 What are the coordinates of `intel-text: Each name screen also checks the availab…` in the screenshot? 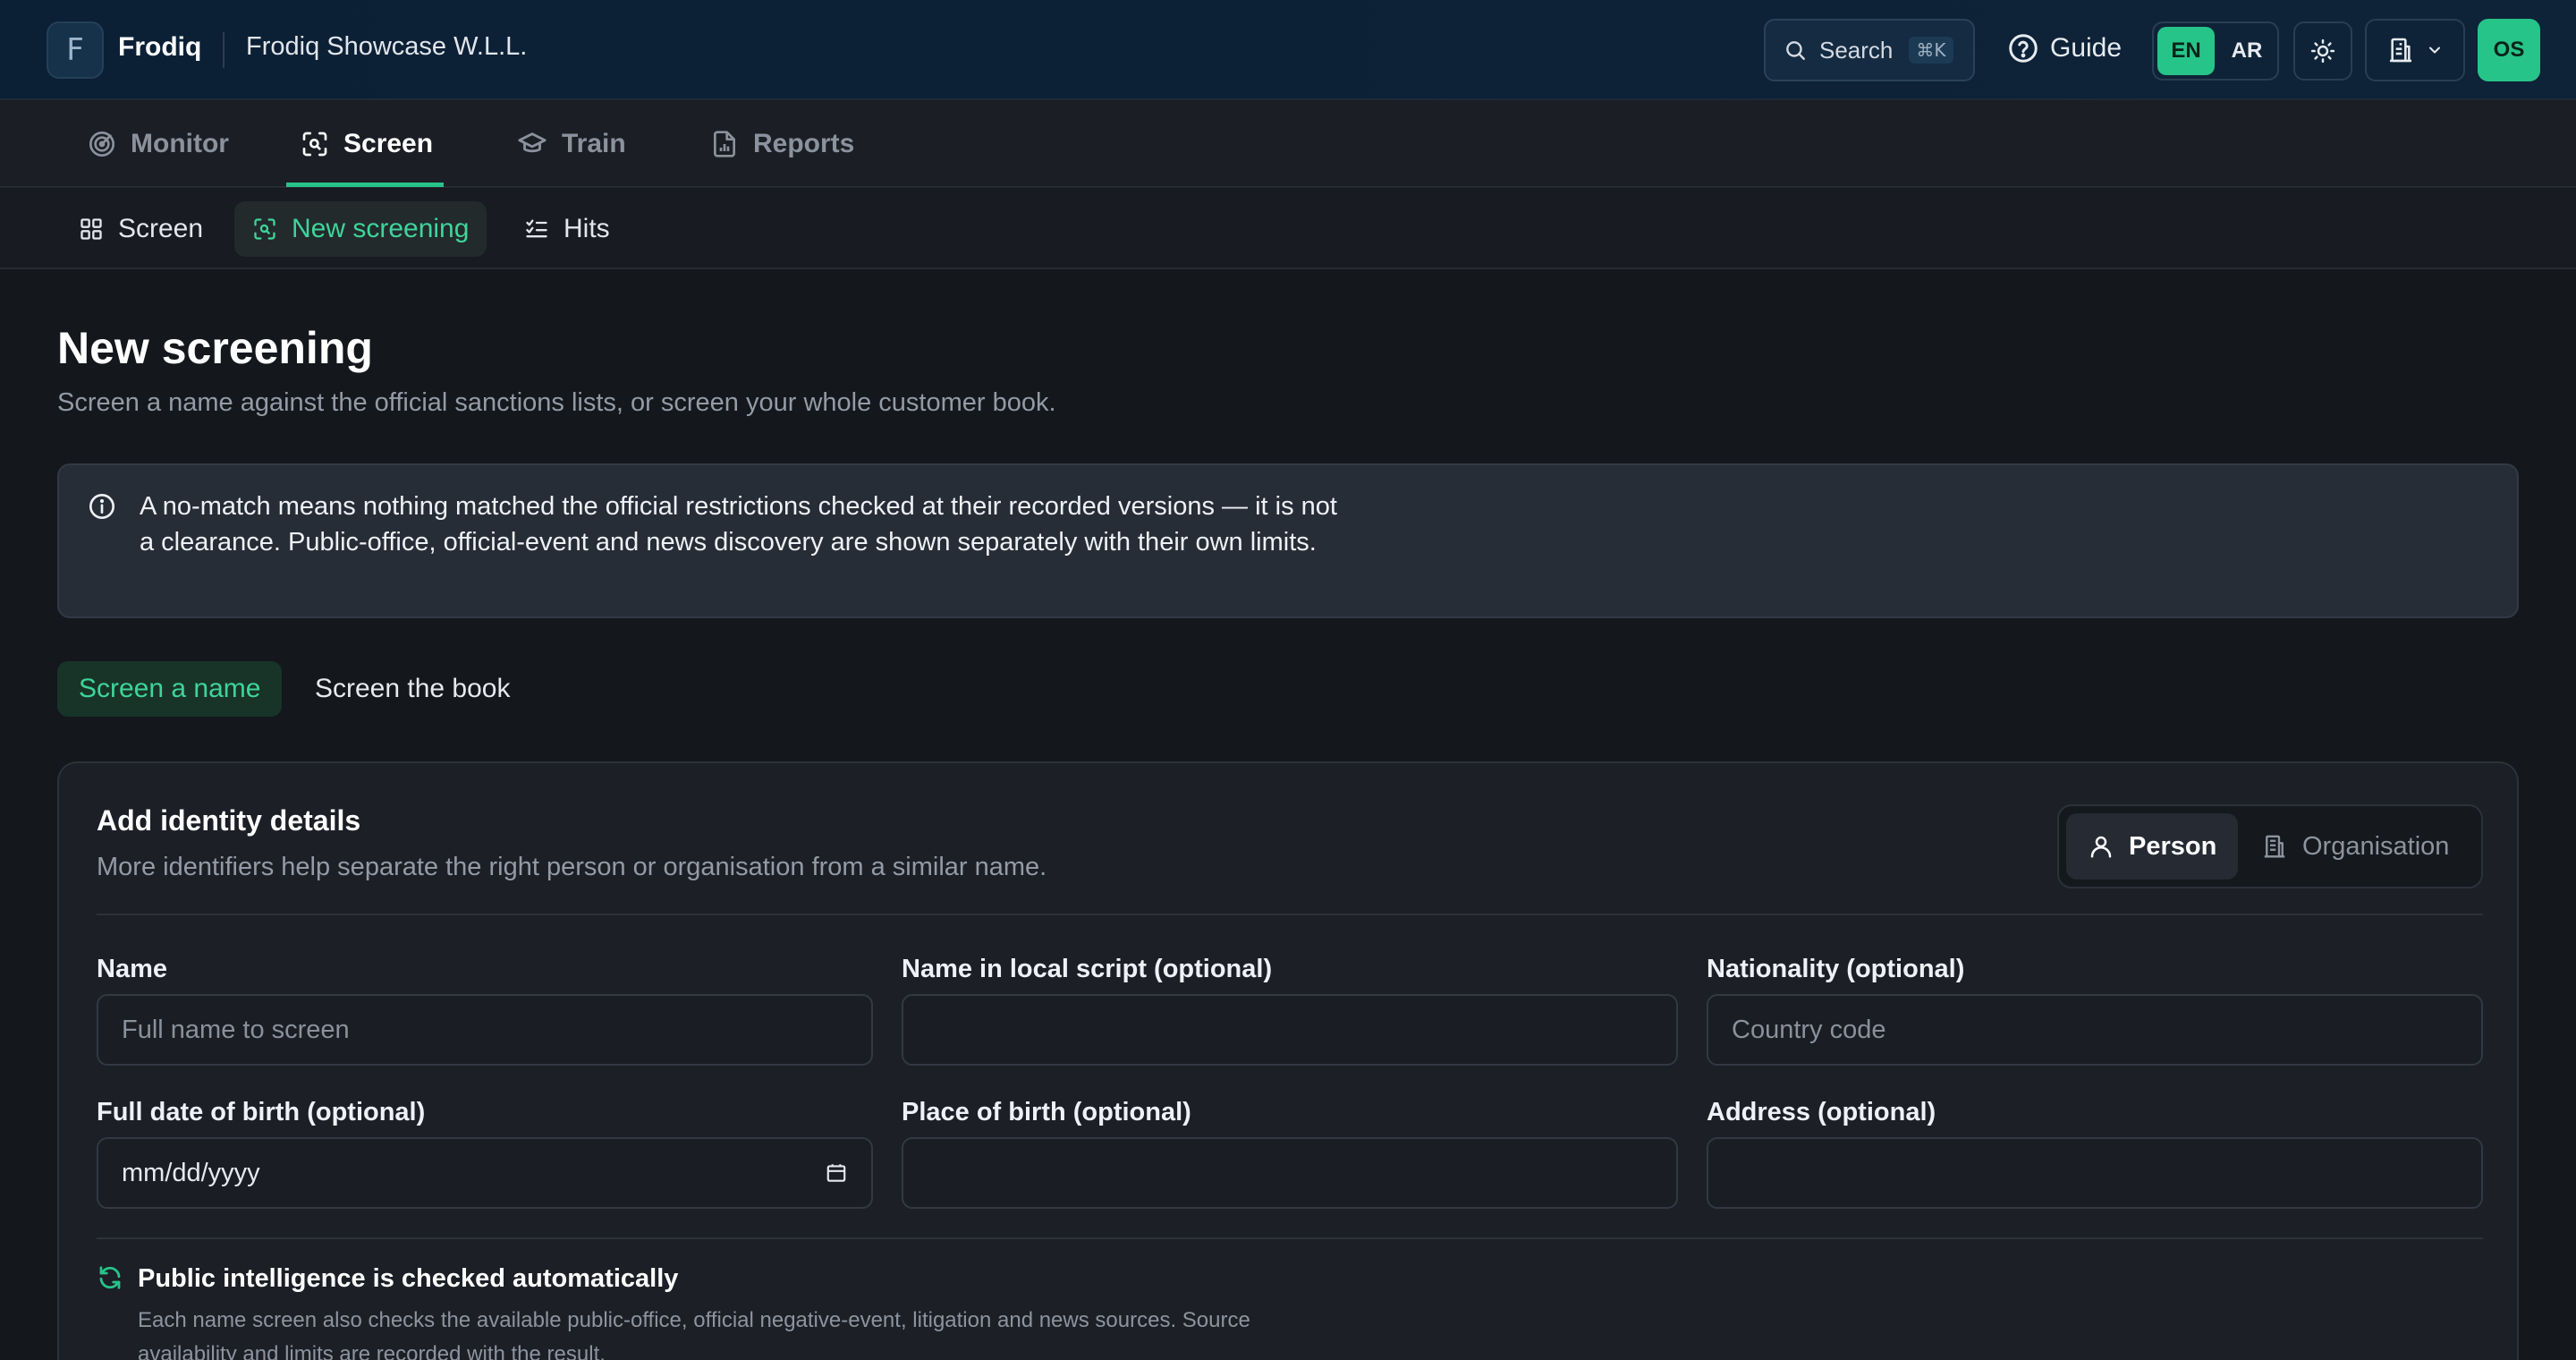 It's located at (694, 1334).